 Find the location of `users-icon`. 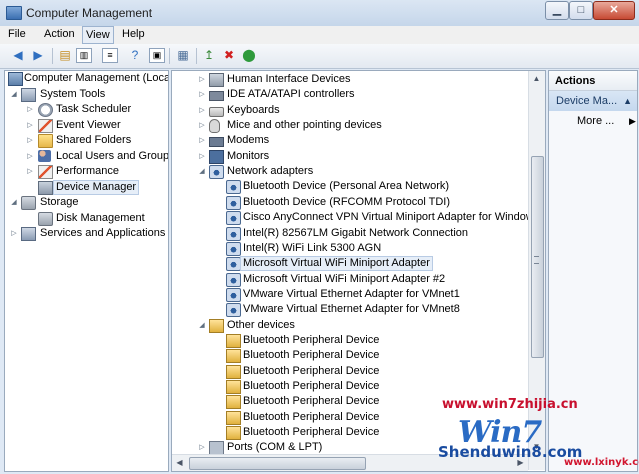

users-icon is located at coordinates (44, 156).